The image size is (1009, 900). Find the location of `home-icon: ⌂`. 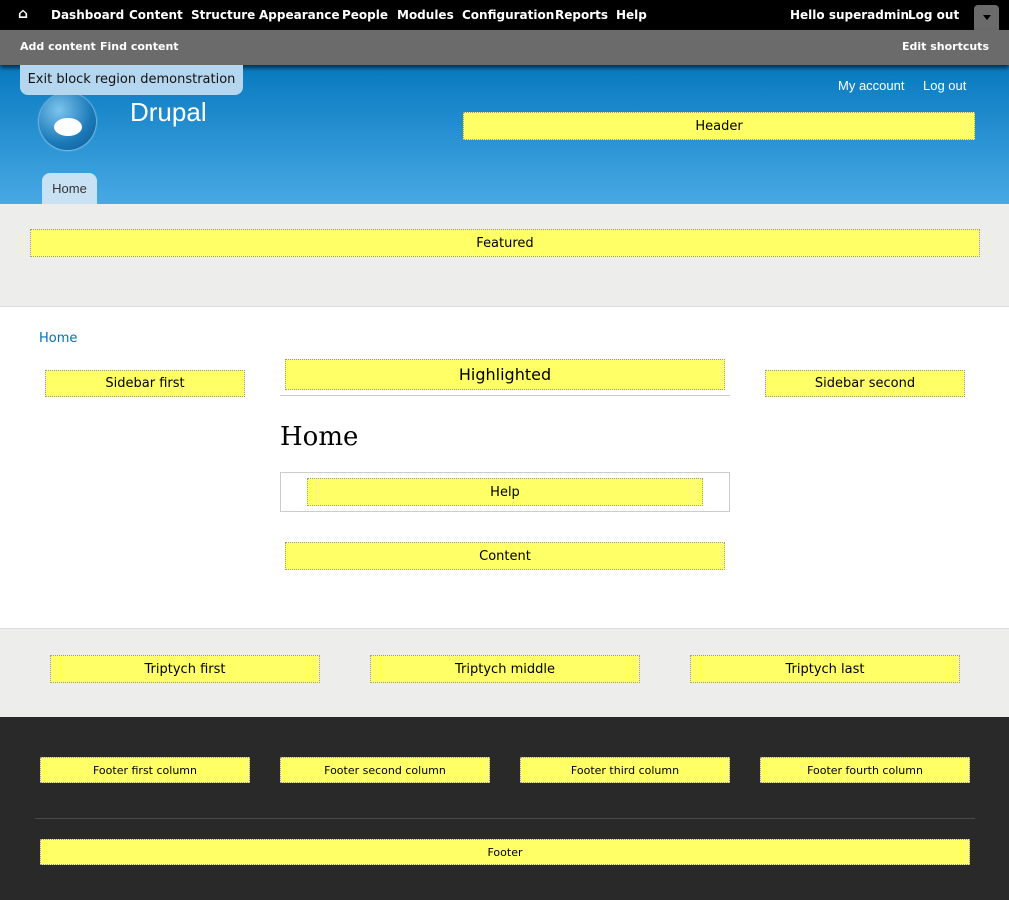

home-icon: ⌂ is located at coordinates (23, 14).